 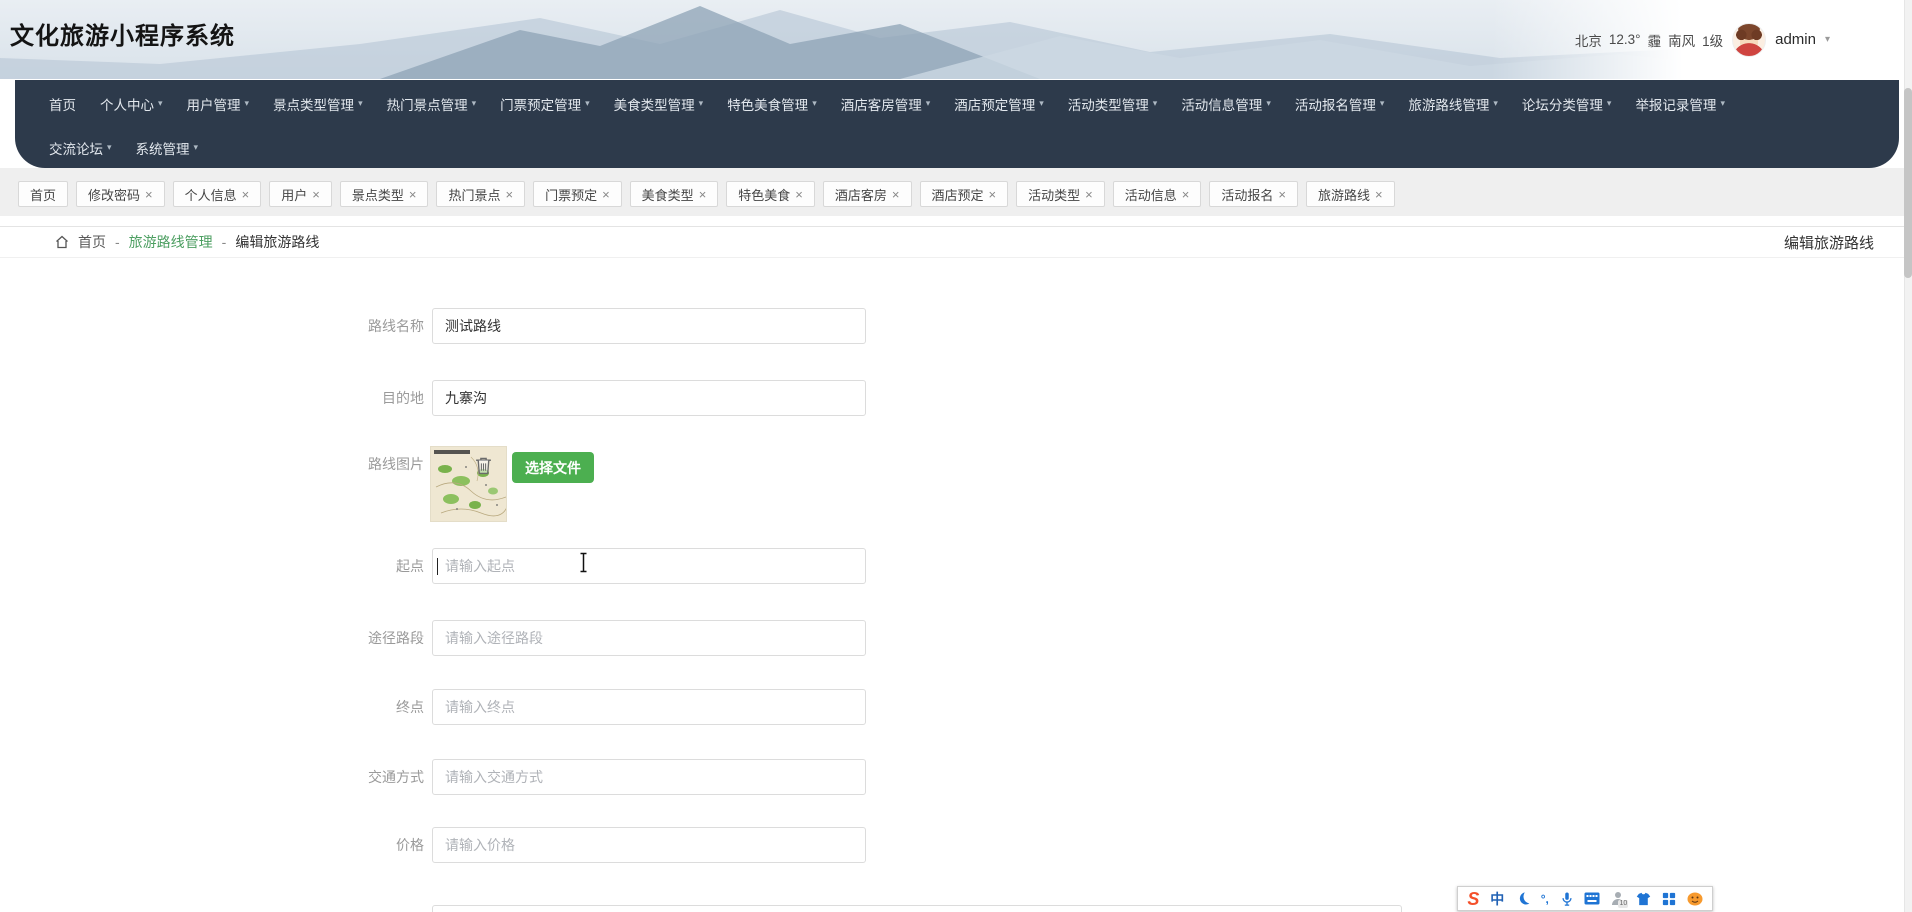 I want to click on moon-icon, so click(x=1522, y=898).